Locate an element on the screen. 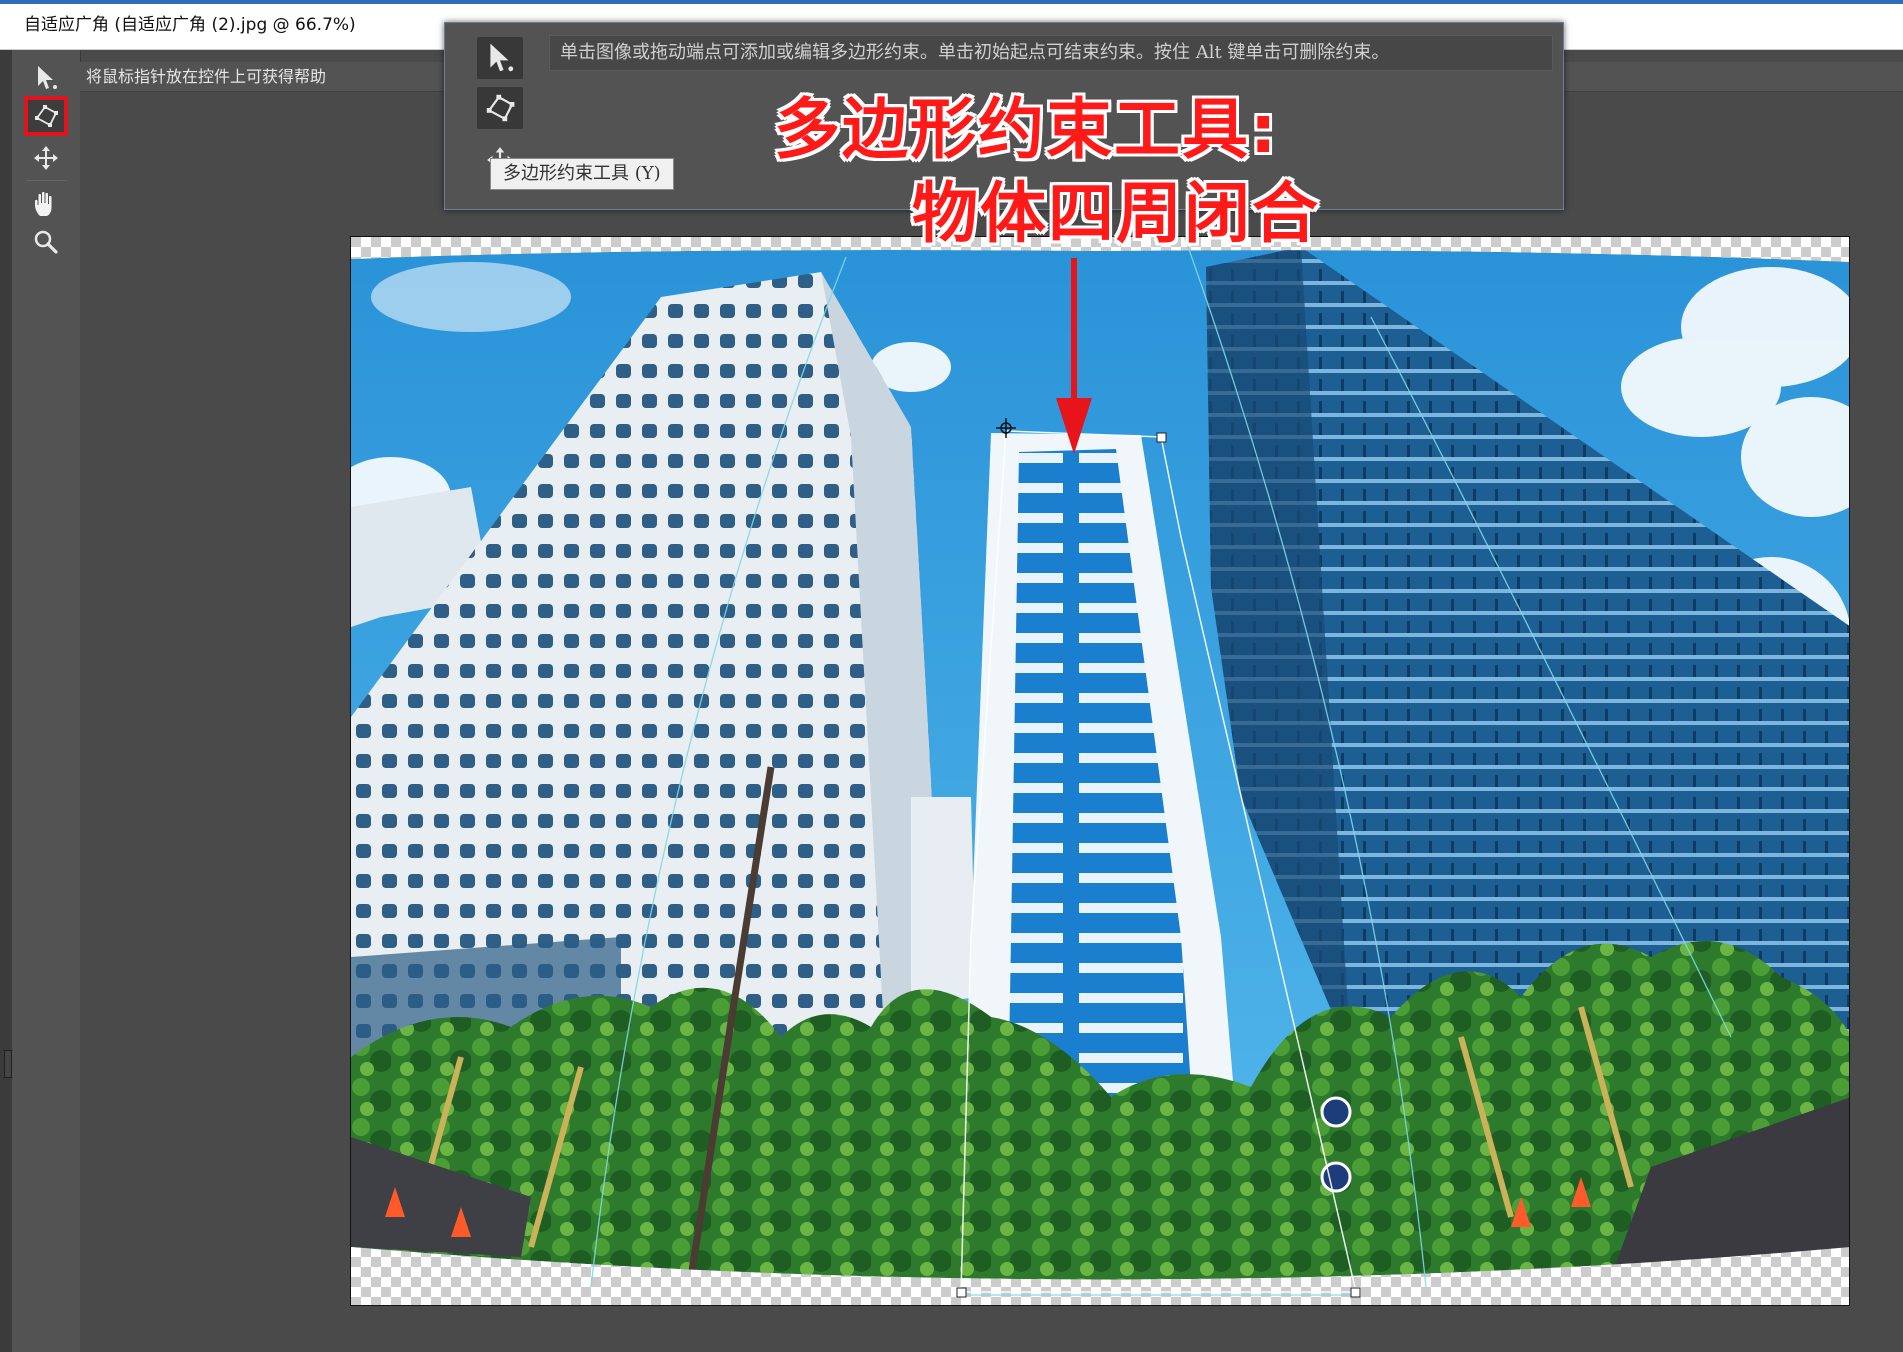 This screenshot has width=1903, height=1352. panel-collapse-handle is located at coordinates (8, 1064).